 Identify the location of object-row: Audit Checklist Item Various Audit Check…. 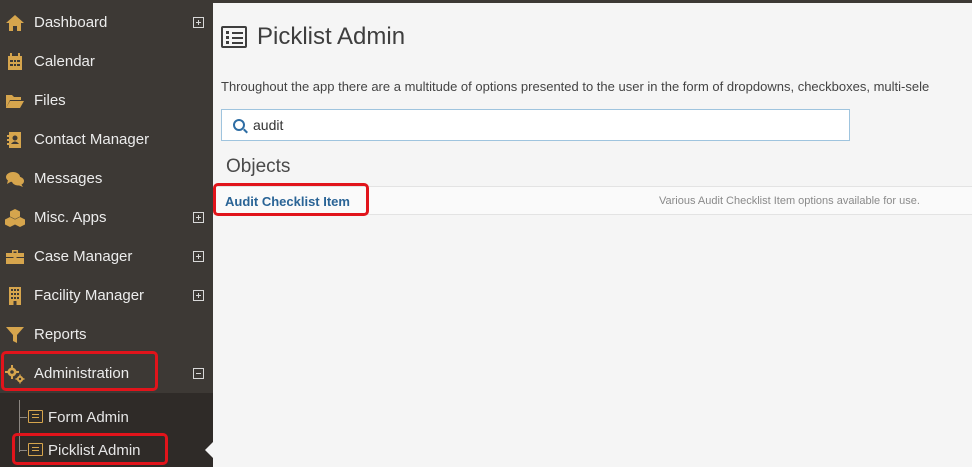
(592, 200).